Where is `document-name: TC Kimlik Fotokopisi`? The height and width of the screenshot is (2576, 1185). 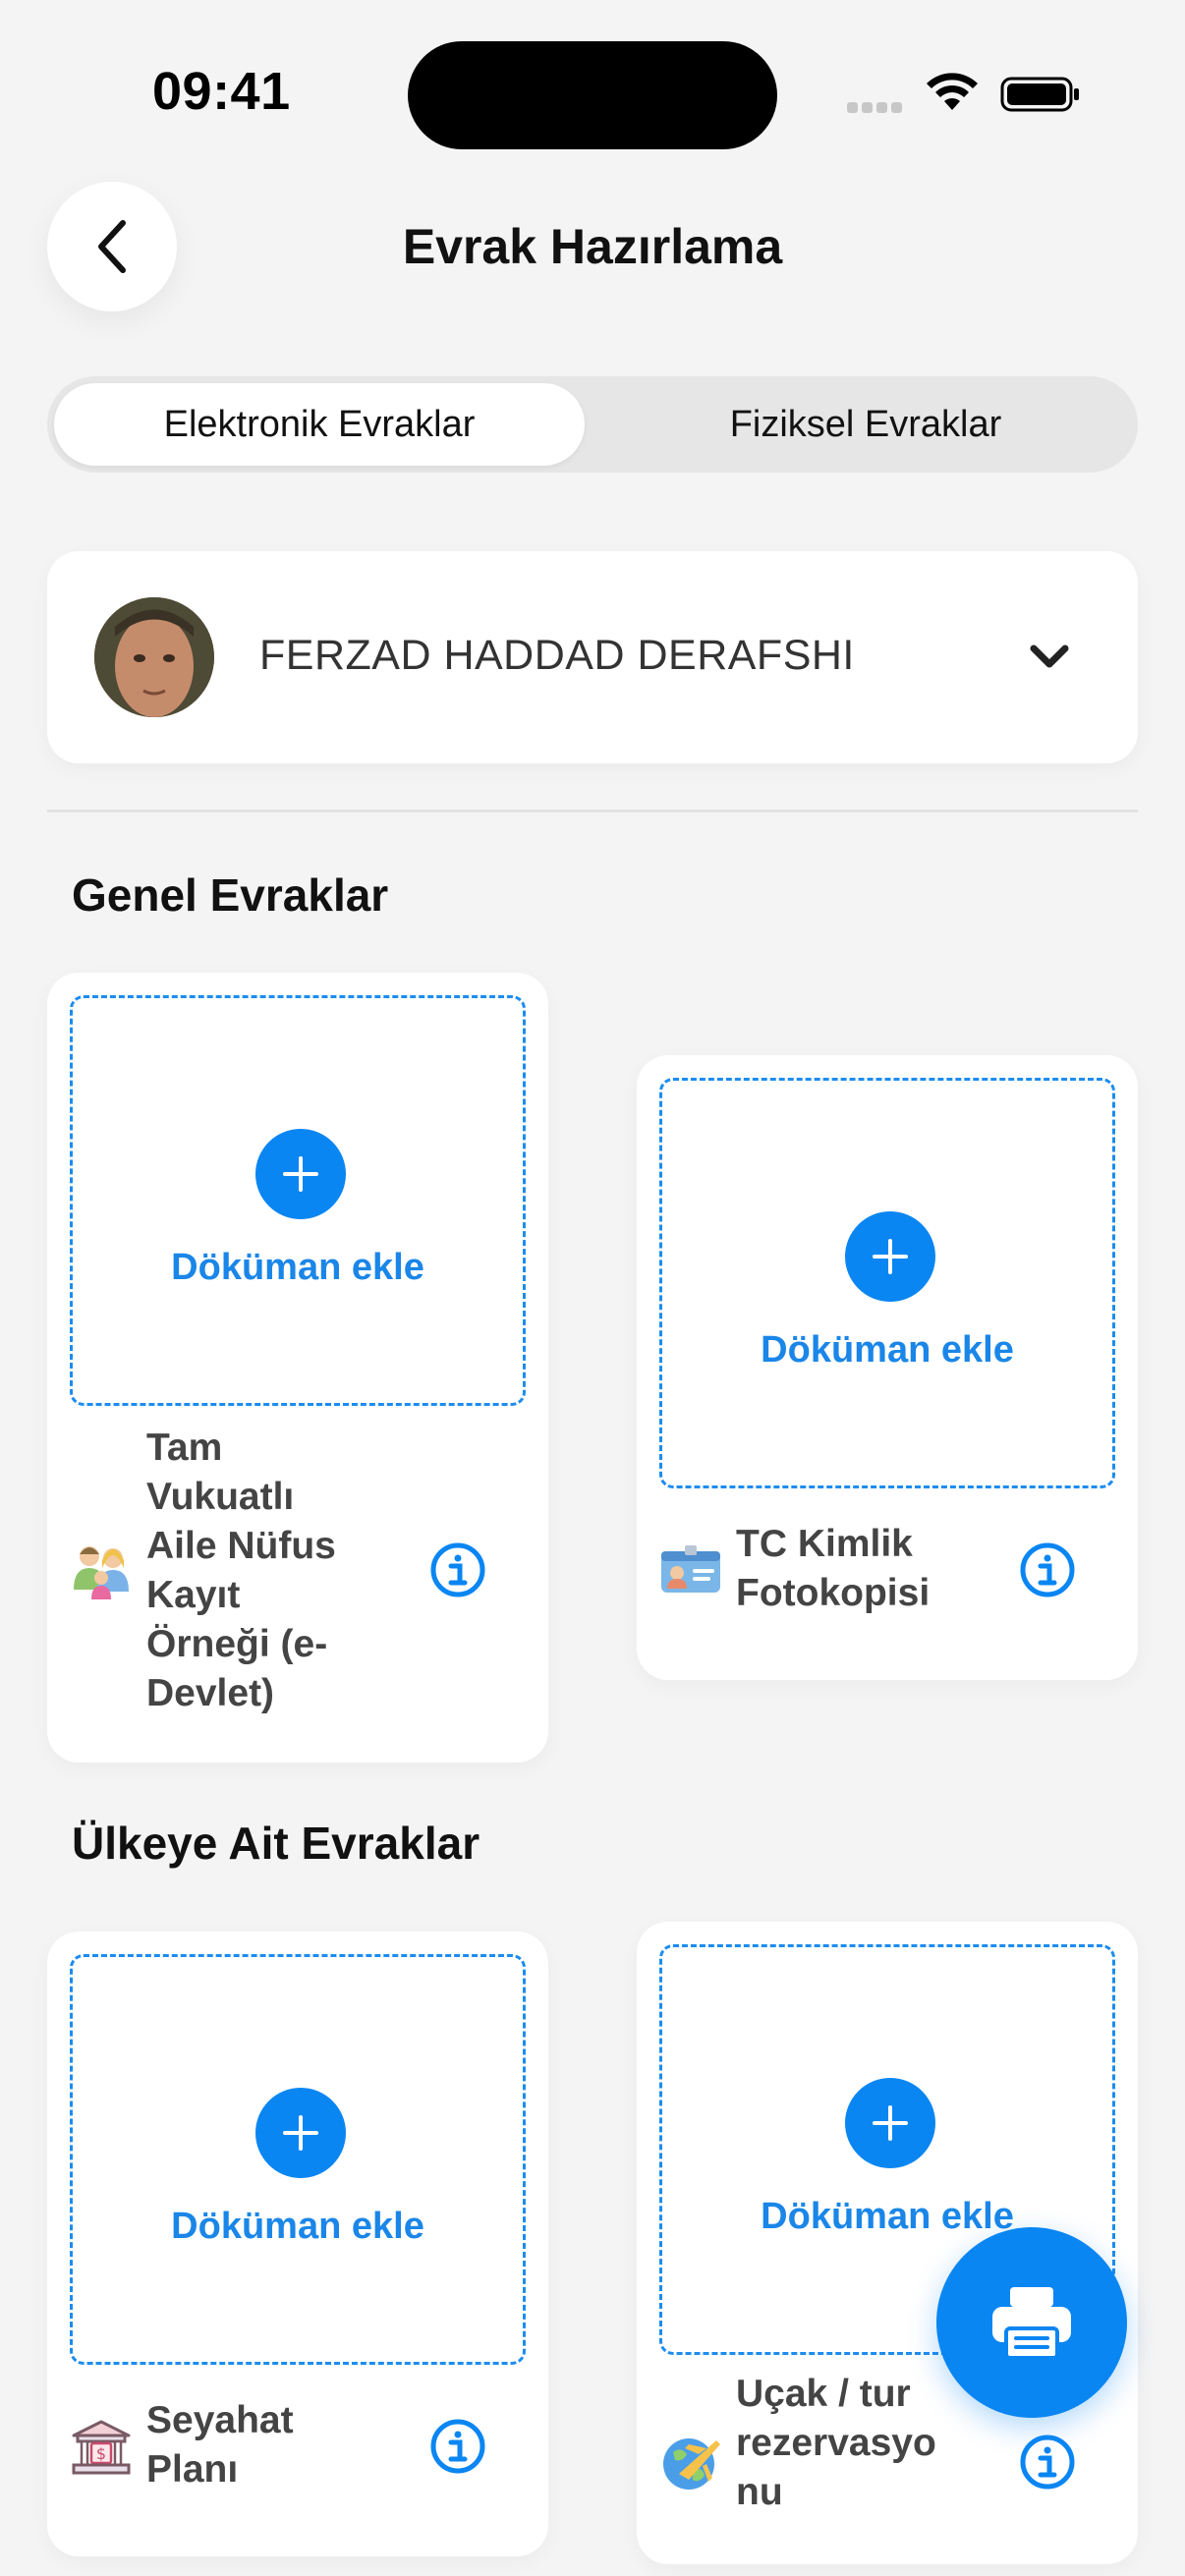
document-name: TC Kimlik Fotokopisi is located at coordinates (834, 1568).